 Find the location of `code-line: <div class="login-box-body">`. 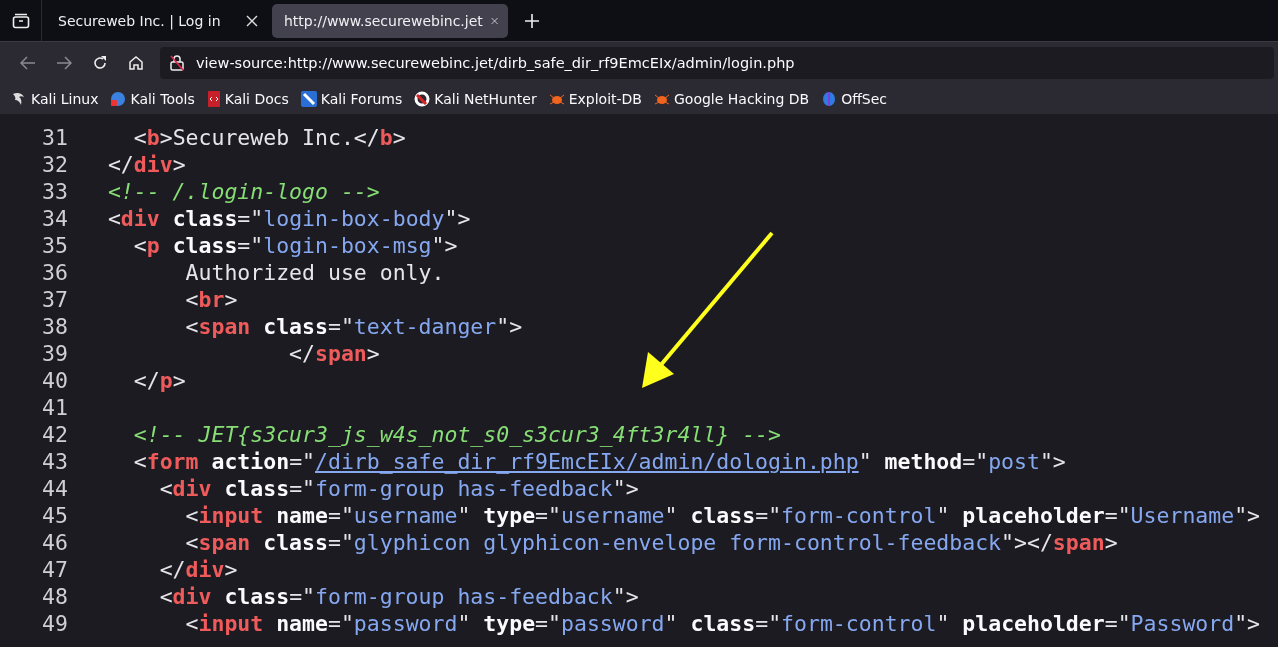

code-line: <div class="login-box-body"> is located at coordinates (288, 218).